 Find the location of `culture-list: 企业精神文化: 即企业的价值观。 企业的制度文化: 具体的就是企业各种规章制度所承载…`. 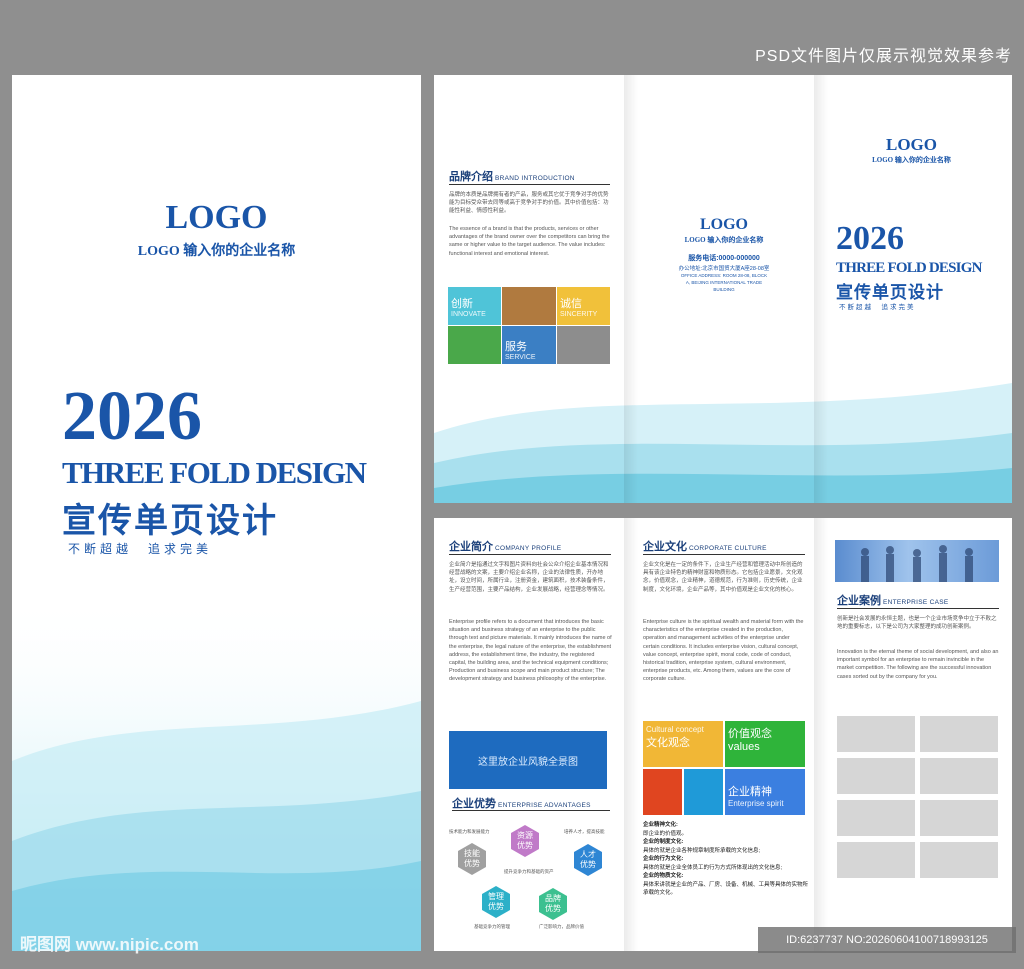

culture-list: 企业精神文化: 即企业的价值观。 企业的制度文化: 具体的就是企业各种规章制度所承载… is located at coordinates (725, 859).